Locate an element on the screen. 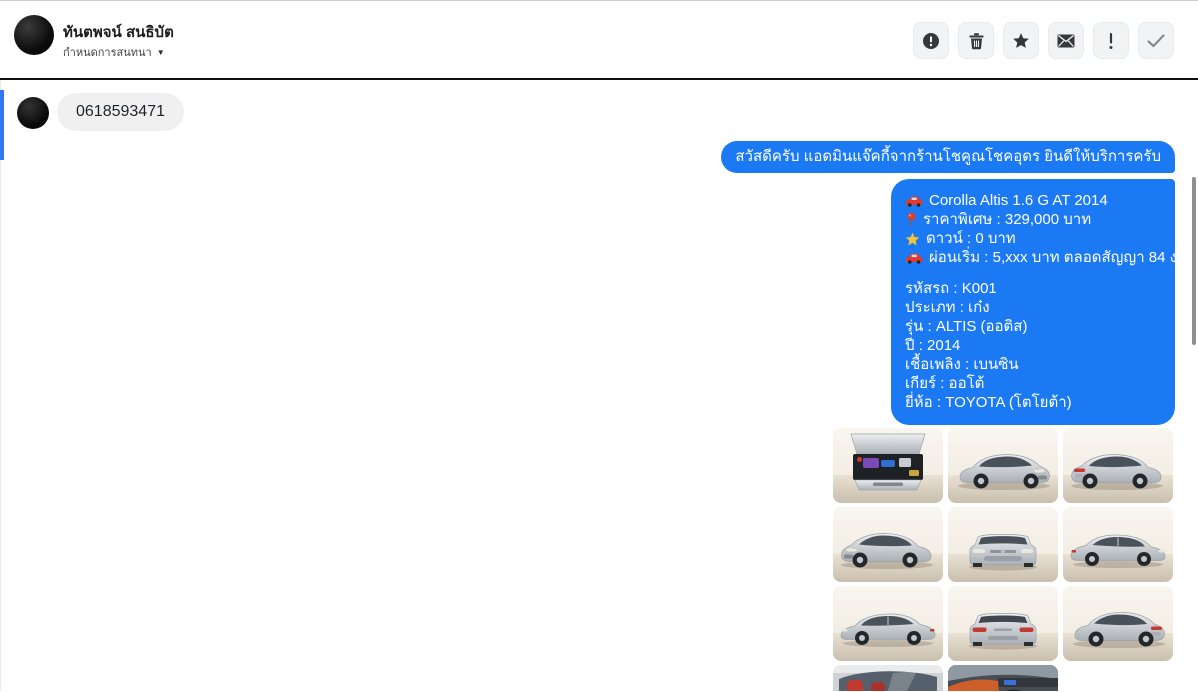 The image size is (1198, 692). card-title-line: Corolla Altis 1.6 G AT 2014 is located at coordinates (1033, 200).